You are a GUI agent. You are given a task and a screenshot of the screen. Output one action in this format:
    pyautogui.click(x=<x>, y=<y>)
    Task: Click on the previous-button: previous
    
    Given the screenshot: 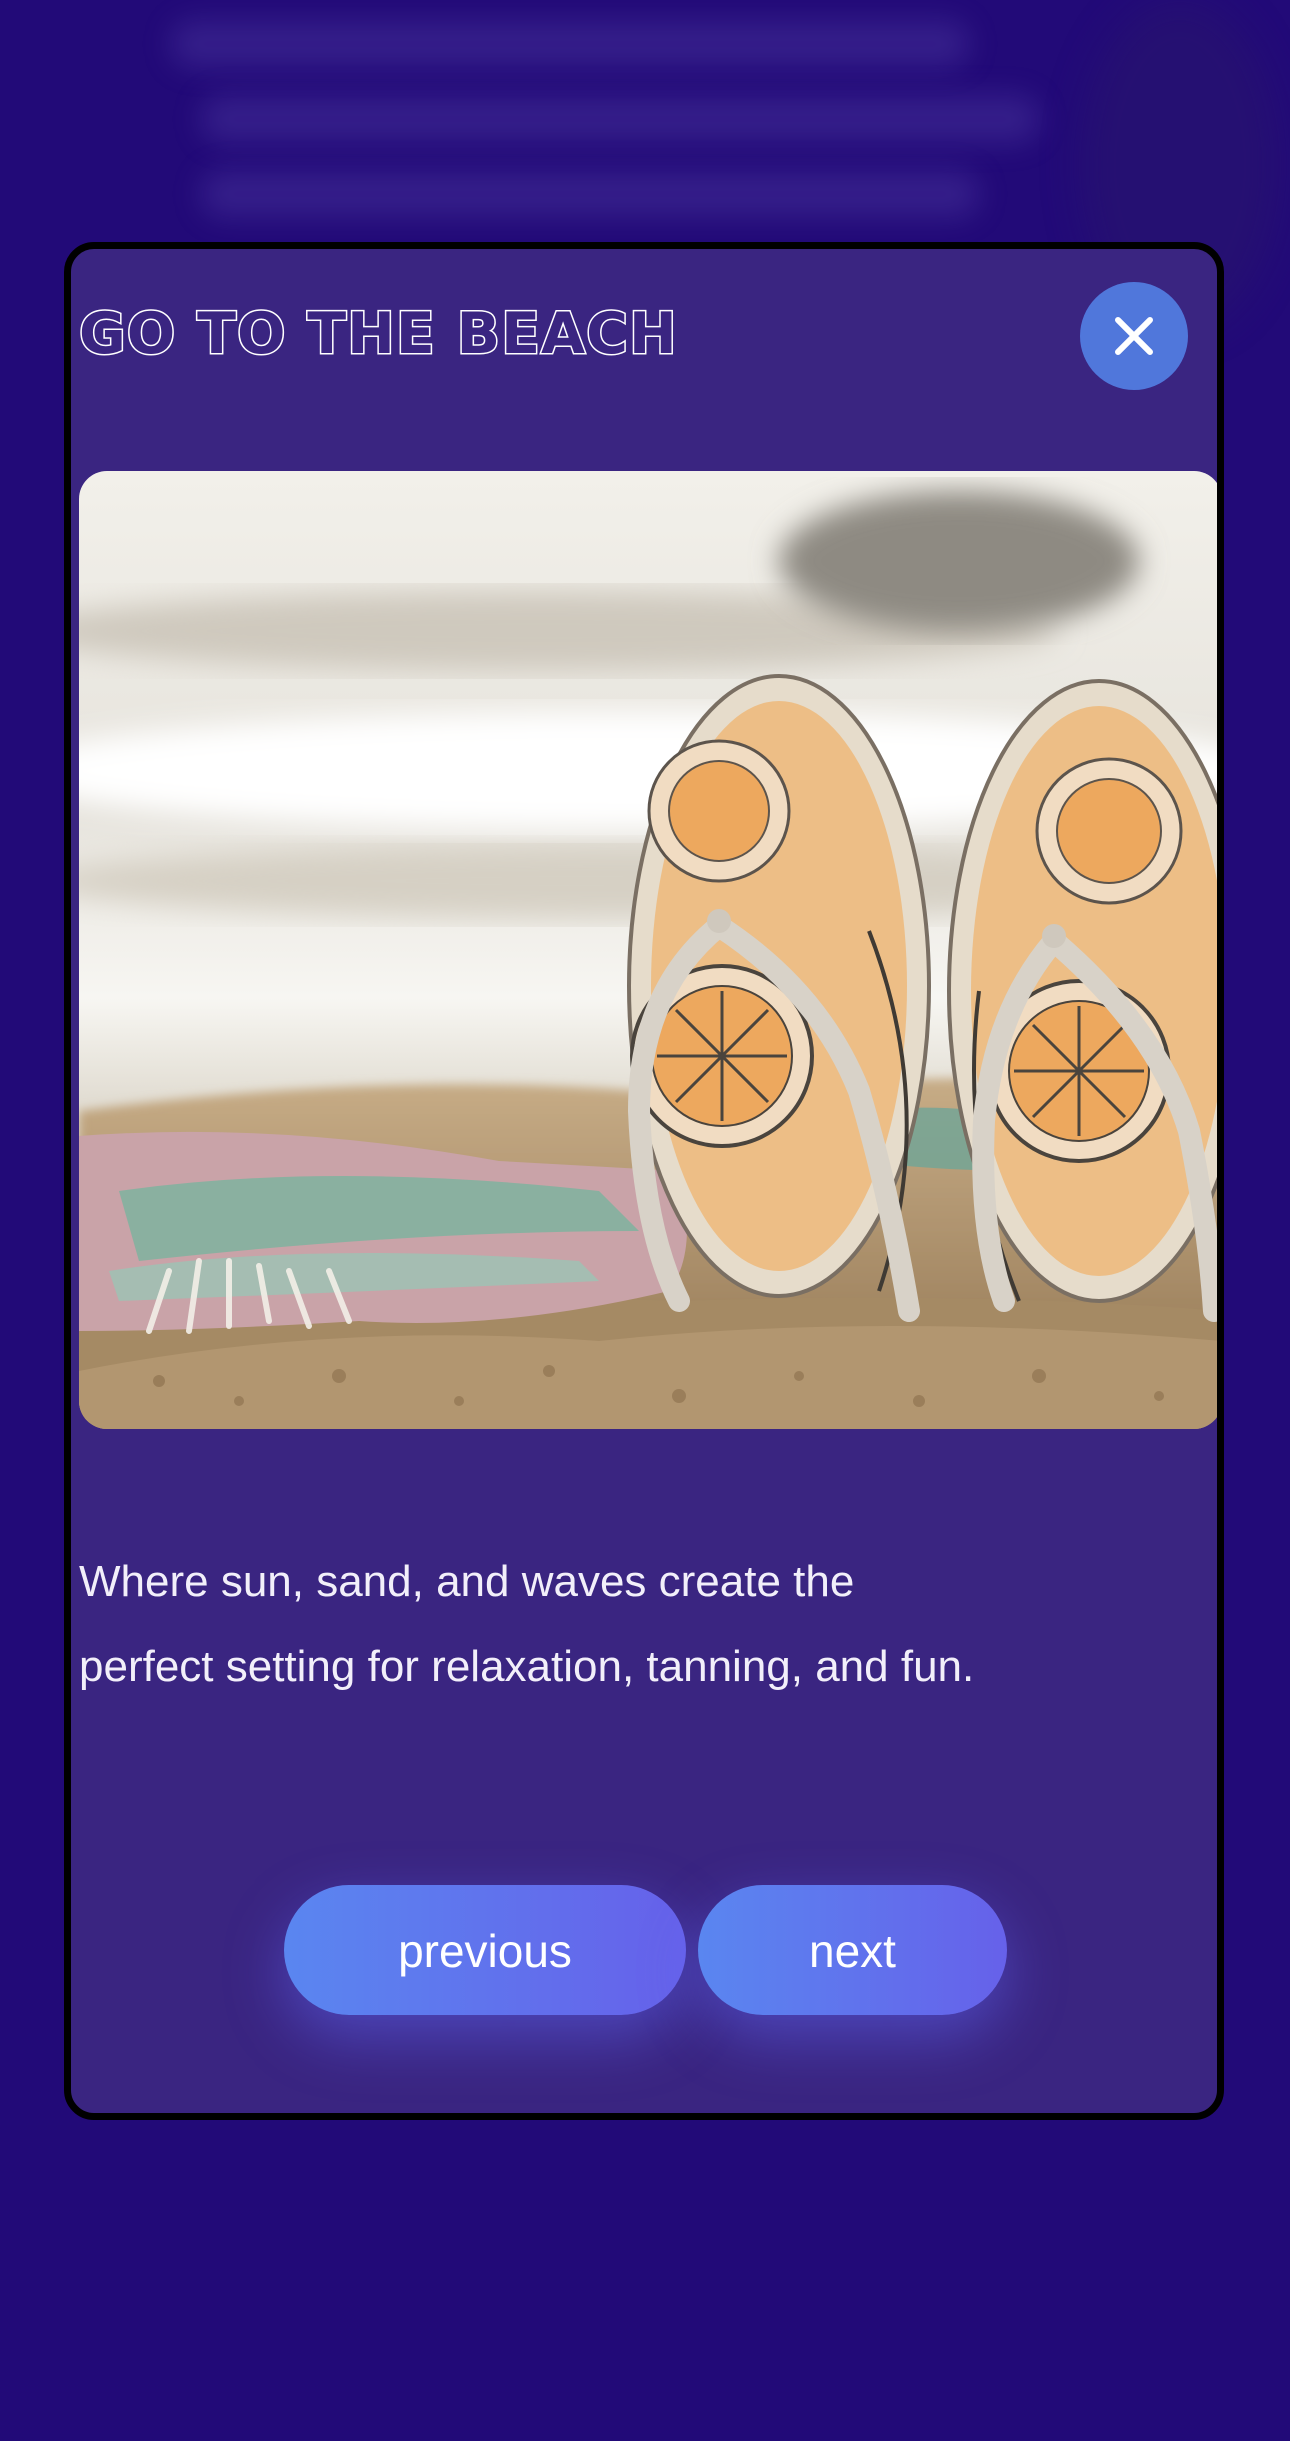 What is the action you would take?
    pyautogui.click(x=485, y=1950)
    